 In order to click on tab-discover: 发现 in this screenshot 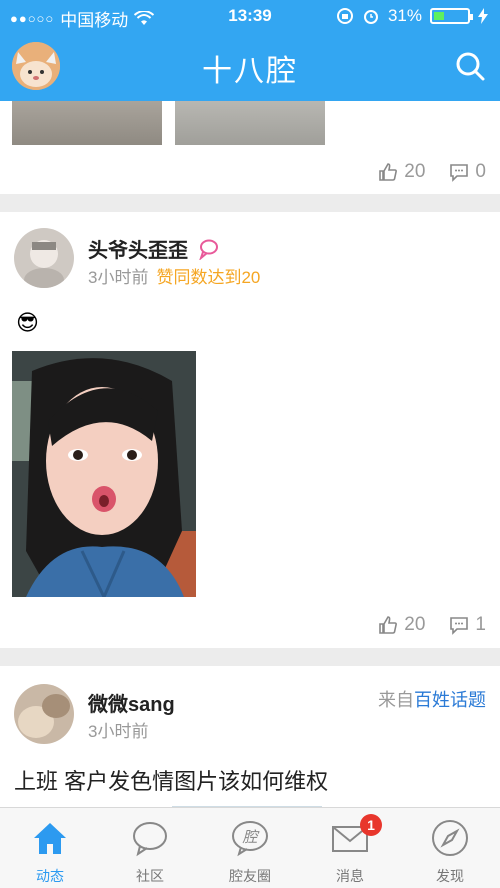, I will do `click(450, 848)`.